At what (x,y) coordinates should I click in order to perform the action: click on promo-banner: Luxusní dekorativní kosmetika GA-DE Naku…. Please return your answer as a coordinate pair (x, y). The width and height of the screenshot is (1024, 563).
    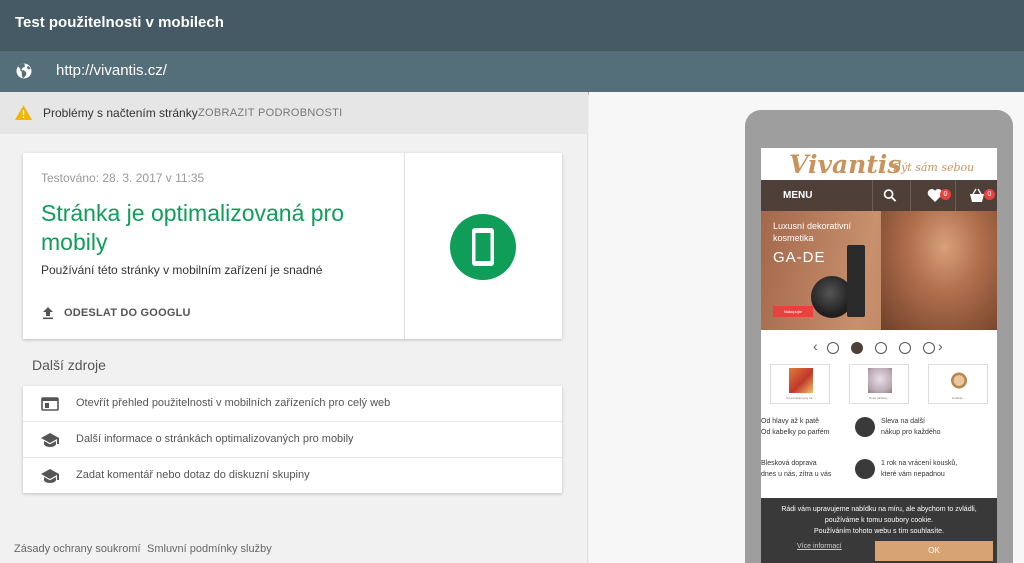
    Looking at the image, I should click on (879, 270).